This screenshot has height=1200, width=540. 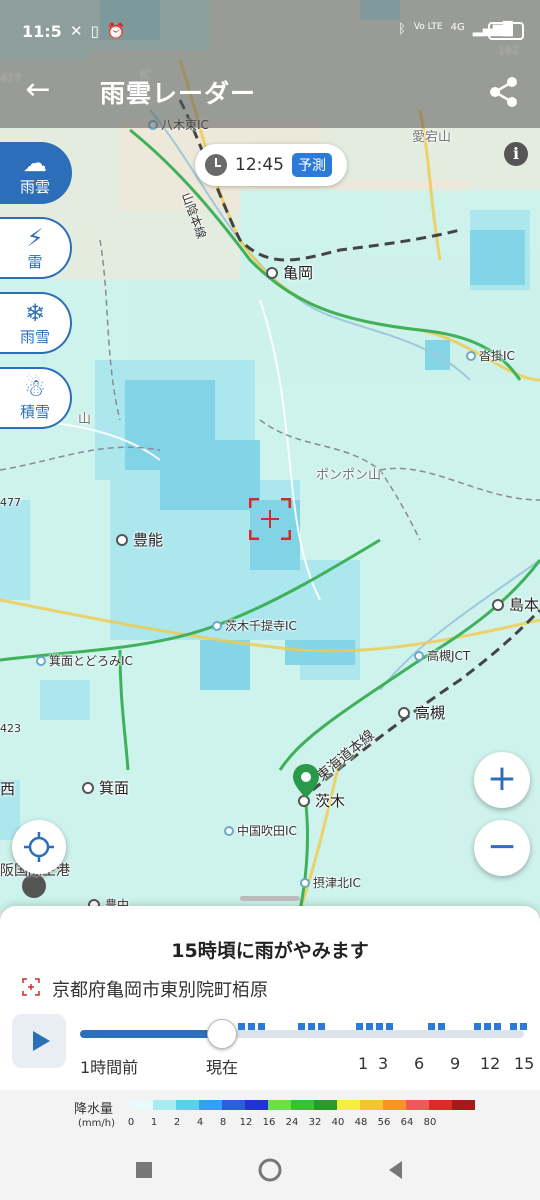 What do you see at coordinates (76, 31) in the screenshot?
I see `mute-icon: ✕` at bounding box center [76, 31].